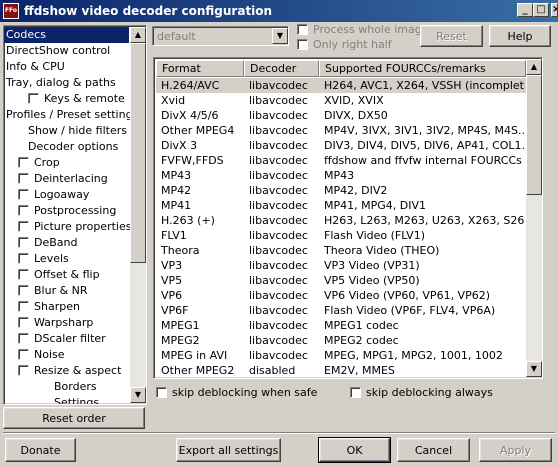  What do you see at coordinates (61, 195) in the screenshot?
I see `tree-item: Logoaway` at bounding box center [61, 195].